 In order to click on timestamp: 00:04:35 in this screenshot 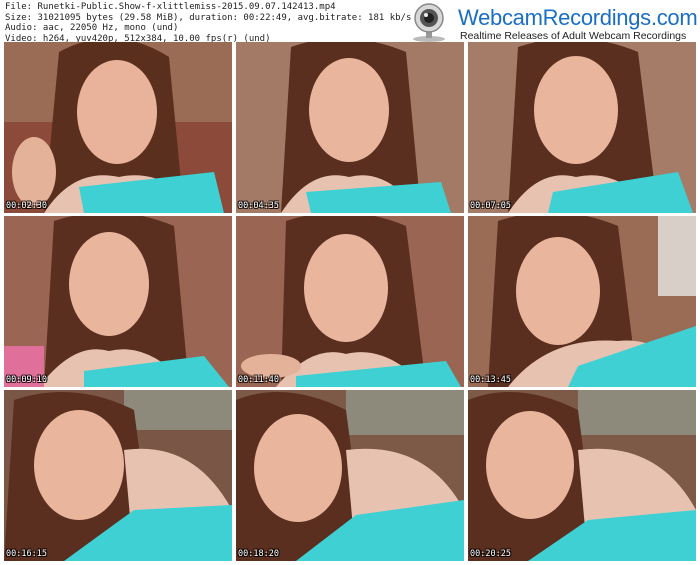, I will do `click(258, 206)`.